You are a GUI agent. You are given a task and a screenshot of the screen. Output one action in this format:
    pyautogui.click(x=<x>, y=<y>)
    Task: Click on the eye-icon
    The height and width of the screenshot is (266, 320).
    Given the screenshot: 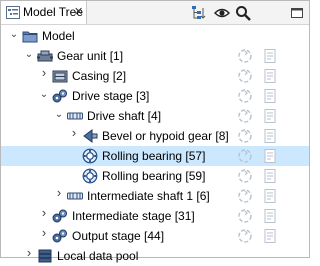 What is the action you would take?
    pyautogui.click(x=222, y=13)
    